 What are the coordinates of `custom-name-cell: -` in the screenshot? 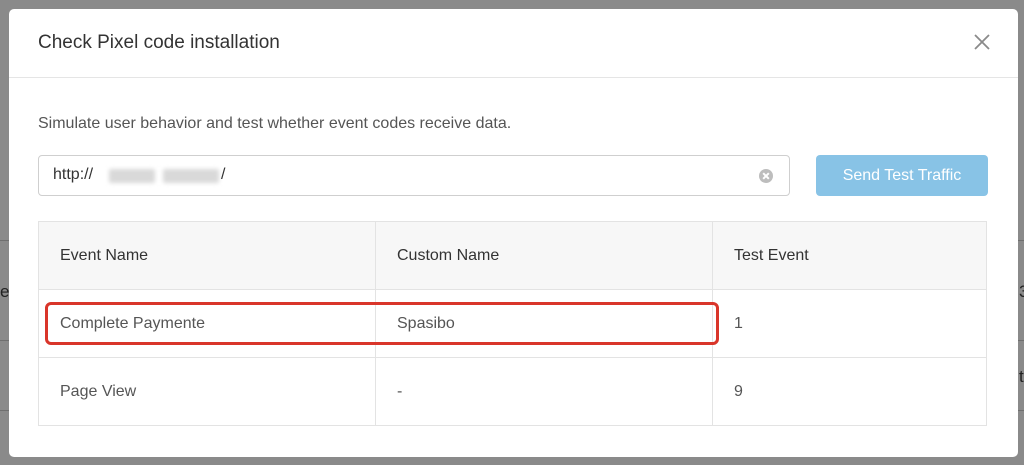 It's located at (544, 391).